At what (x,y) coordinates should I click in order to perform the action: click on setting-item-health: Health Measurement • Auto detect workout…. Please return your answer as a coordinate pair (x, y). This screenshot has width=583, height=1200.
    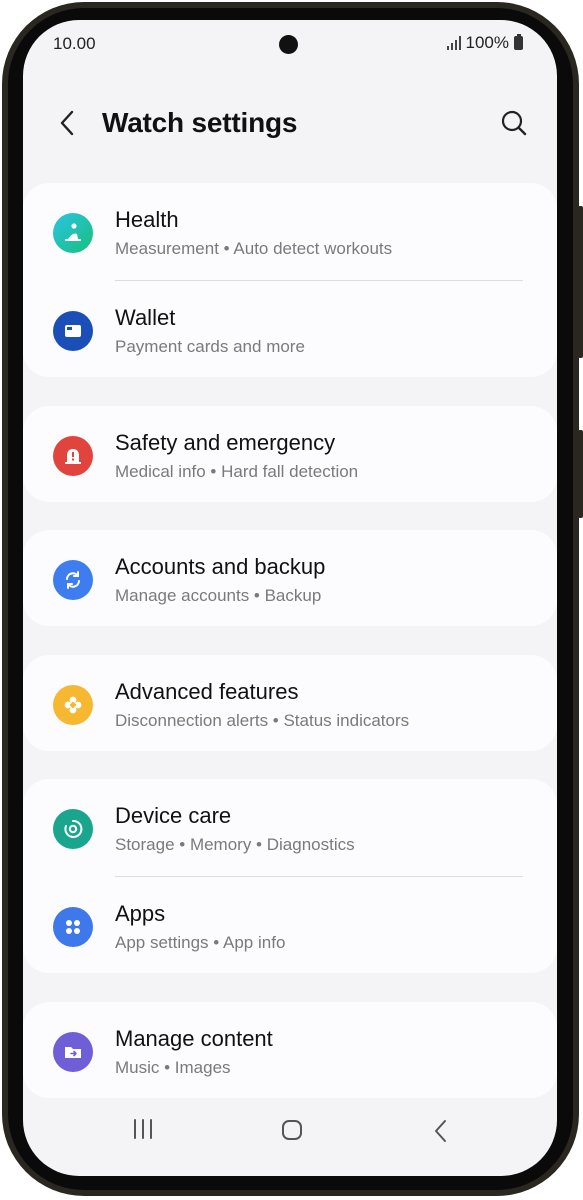
    Looking at the image, I should click on (290, 232).